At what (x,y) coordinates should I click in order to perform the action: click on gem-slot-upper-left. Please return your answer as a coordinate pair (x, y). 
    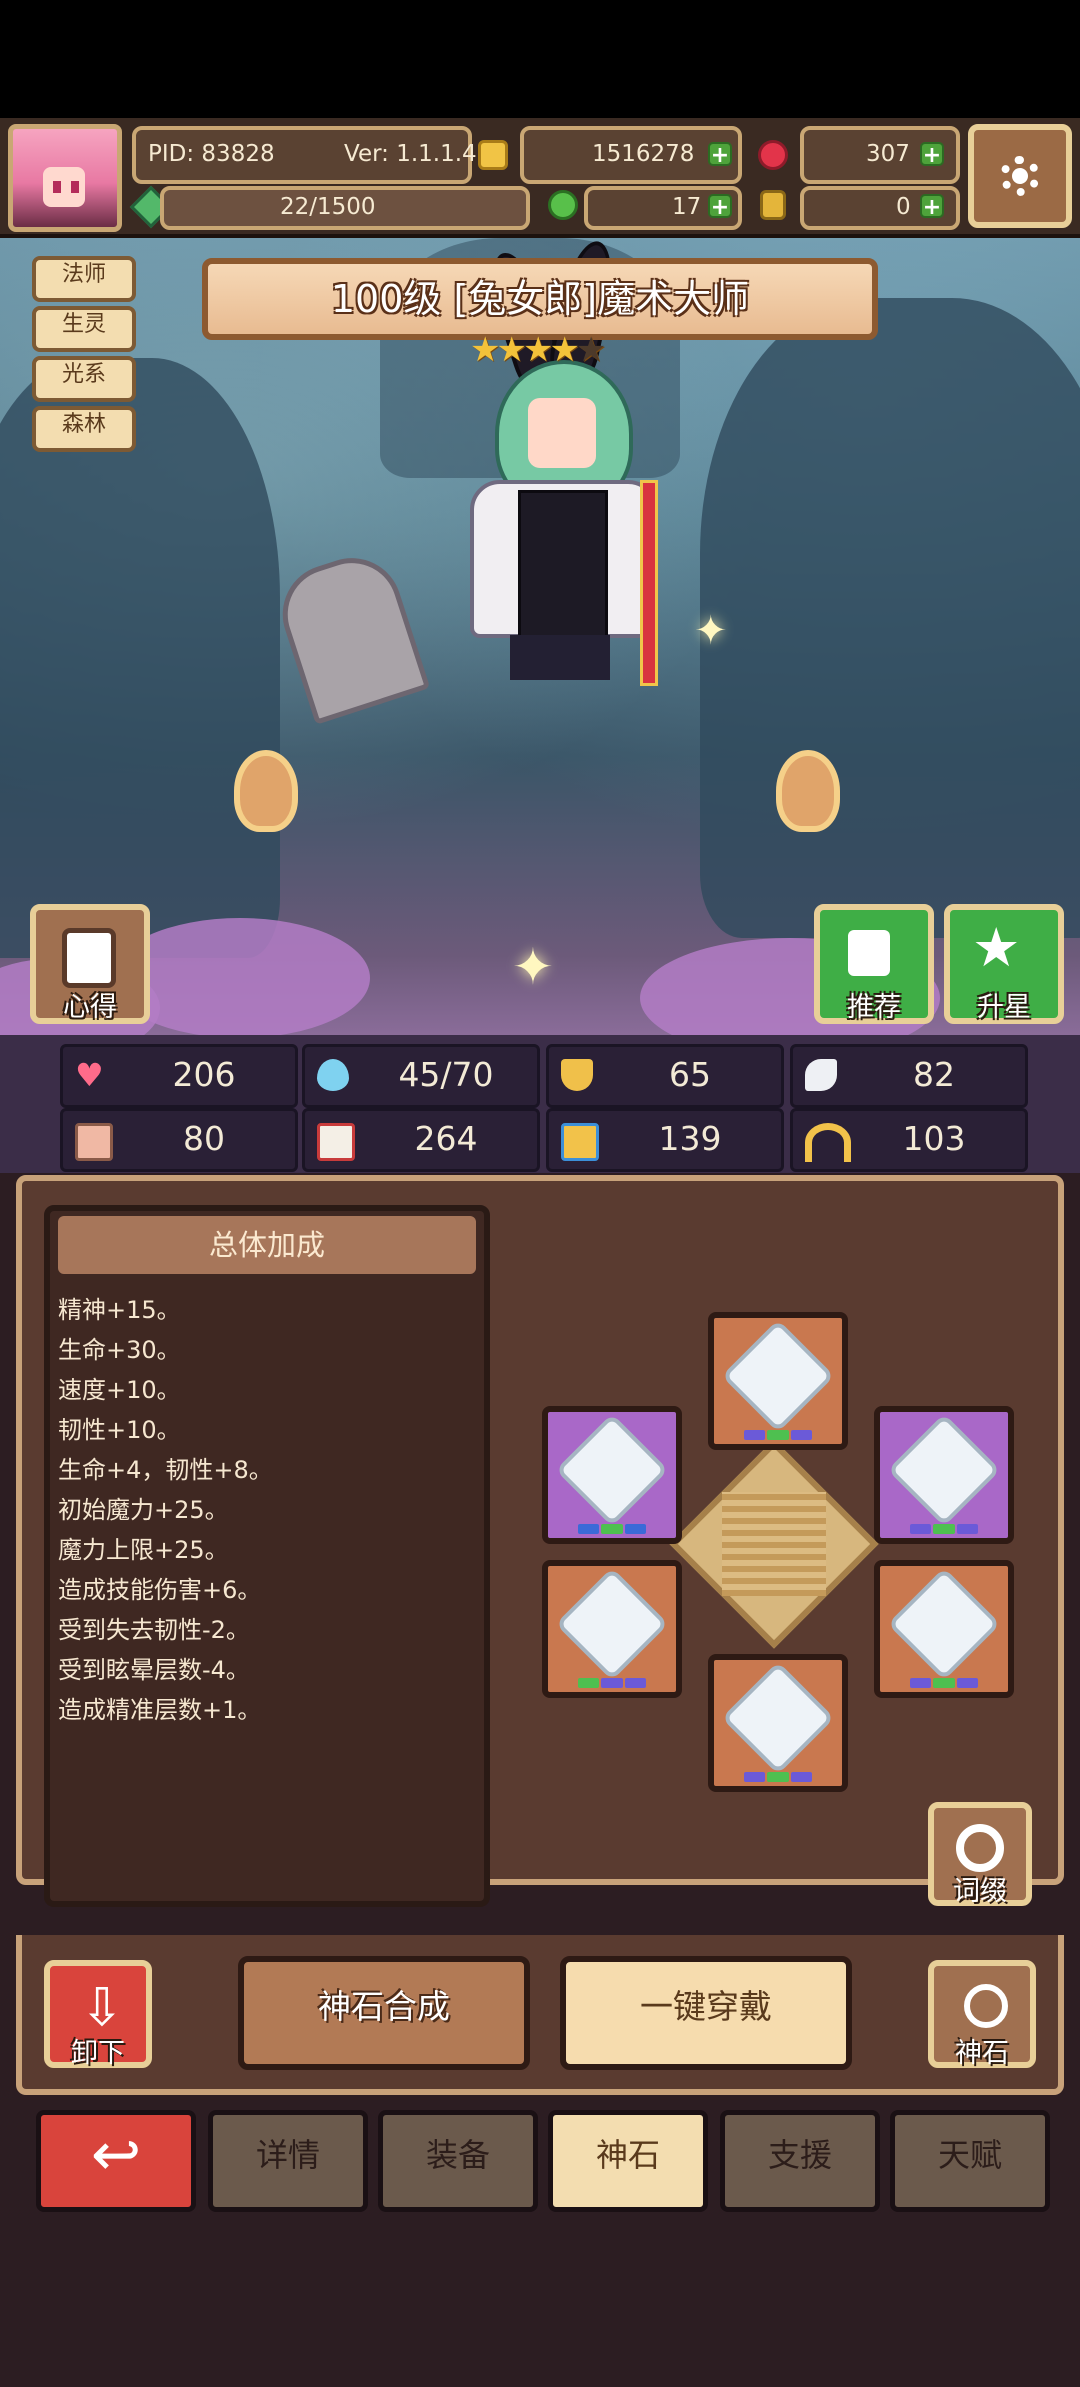
    Looking at the image, I should click on (612, 1475).